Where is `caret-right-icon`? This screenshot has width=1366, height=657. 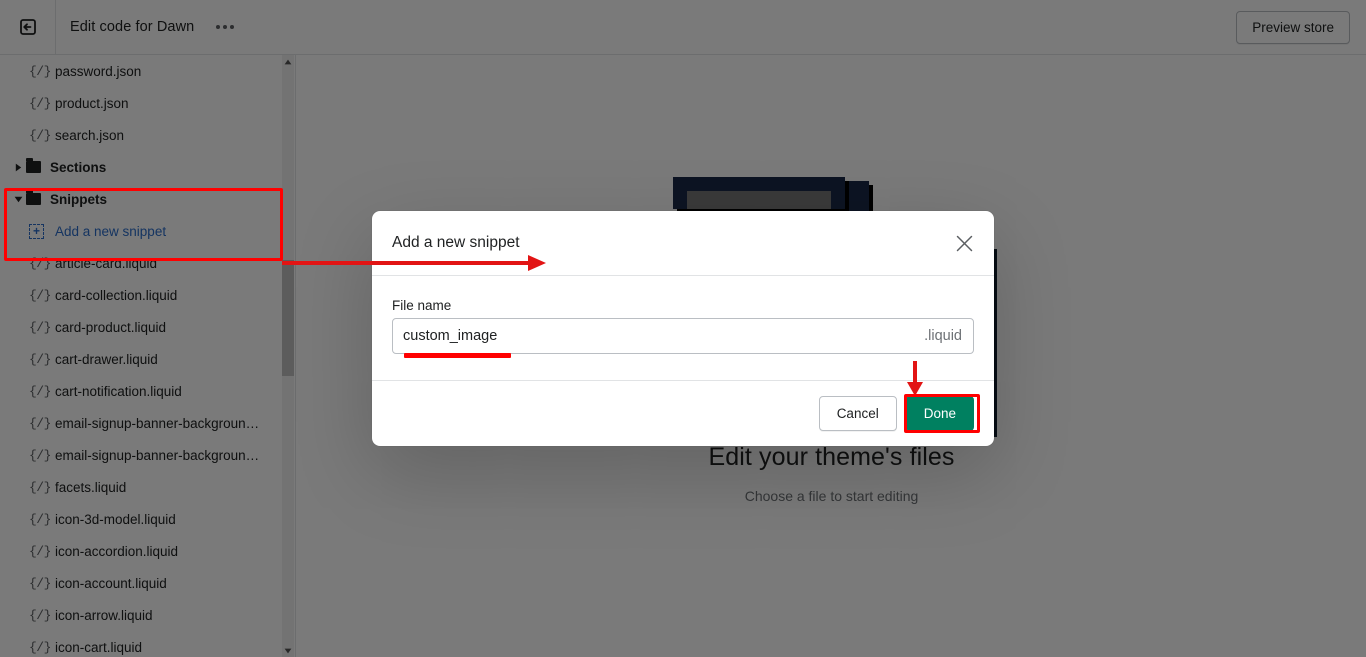
caret-right-icon is located at coordinates (18, 167).